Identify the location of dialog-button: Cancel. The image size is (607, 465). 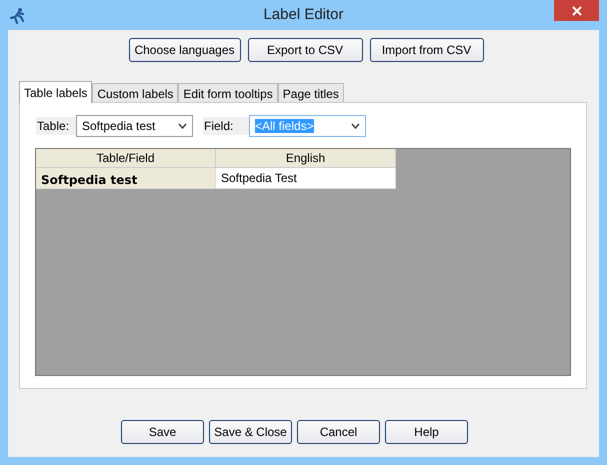
(338, 432).